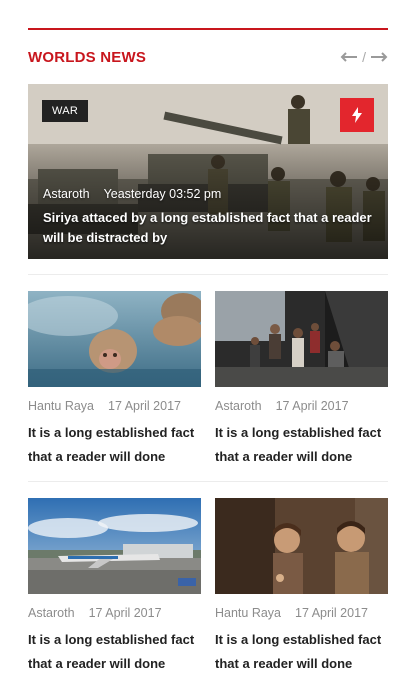 This screenshot has width=417, height=685. What do you see at coordinates (208, 57) in the screenshot?
I see `section-header: WORLDS NEWS /` at bounding box center [208, 57].